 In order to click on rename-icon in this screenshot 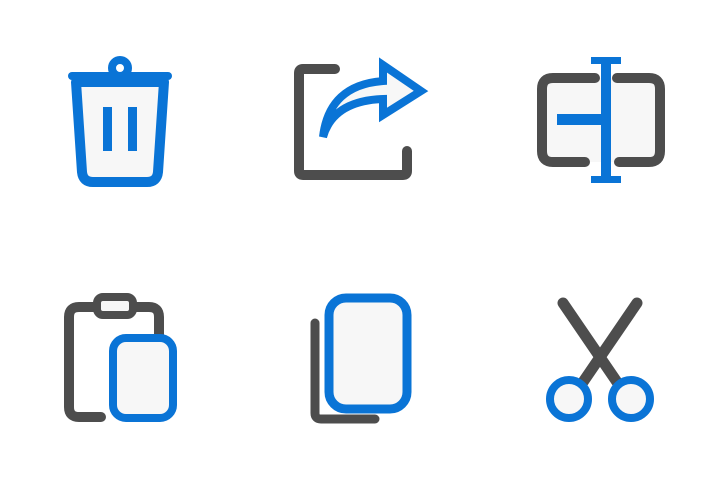, I will do `click(600, 120)`.